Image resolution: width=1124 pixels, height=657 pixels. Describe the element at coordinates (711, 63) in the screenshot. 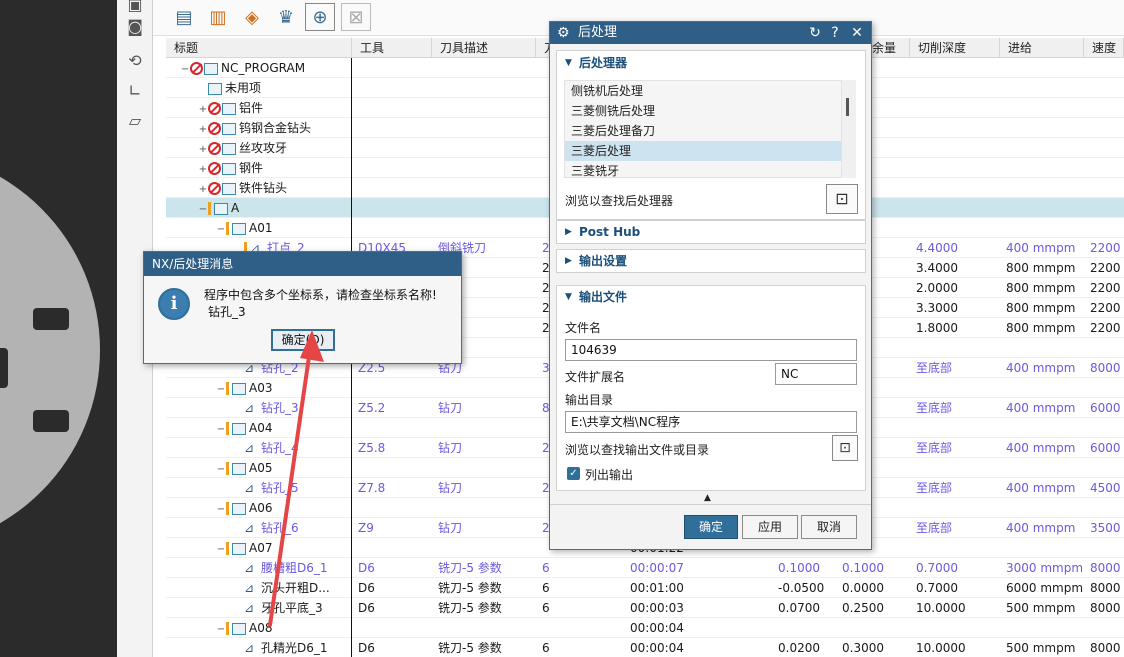

I see `postprocessor-section-header: ▼ 后处理器` at that location.